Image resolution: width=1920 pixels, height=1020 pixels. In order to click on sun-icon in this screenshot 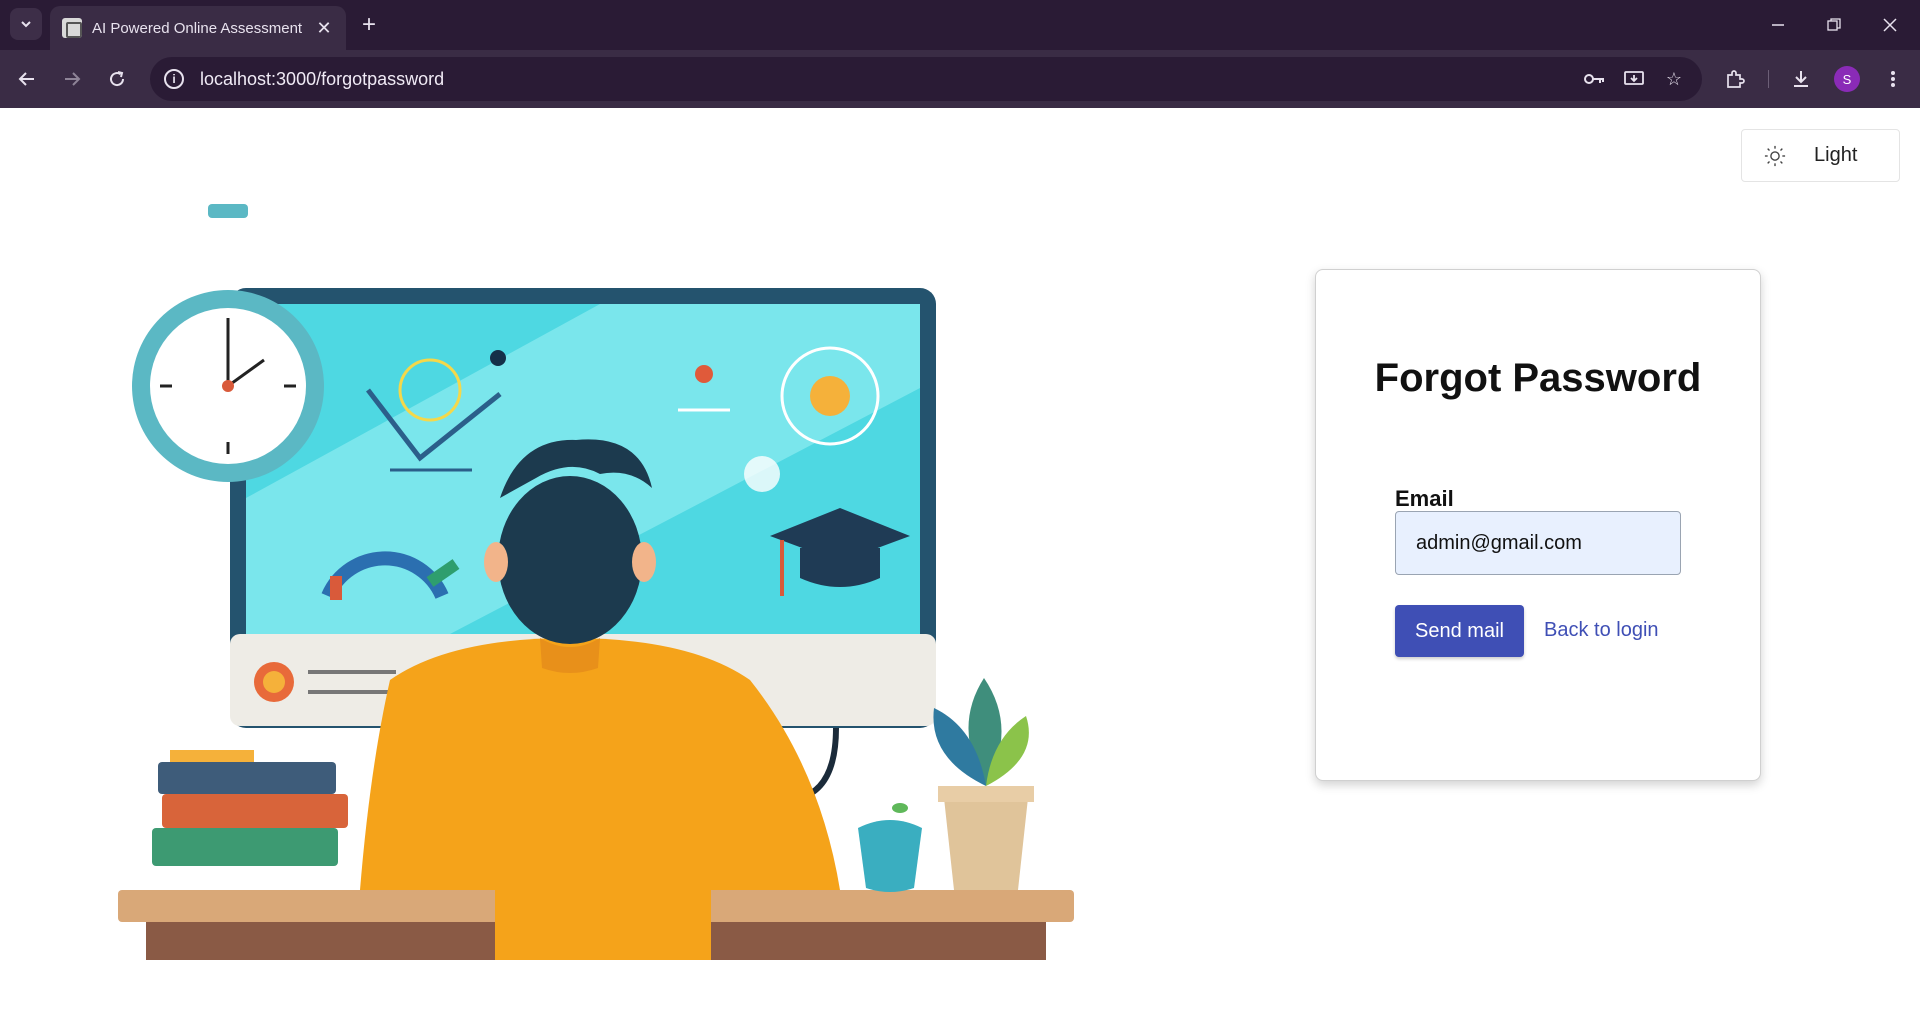, I will do `click(1775, 155)`.